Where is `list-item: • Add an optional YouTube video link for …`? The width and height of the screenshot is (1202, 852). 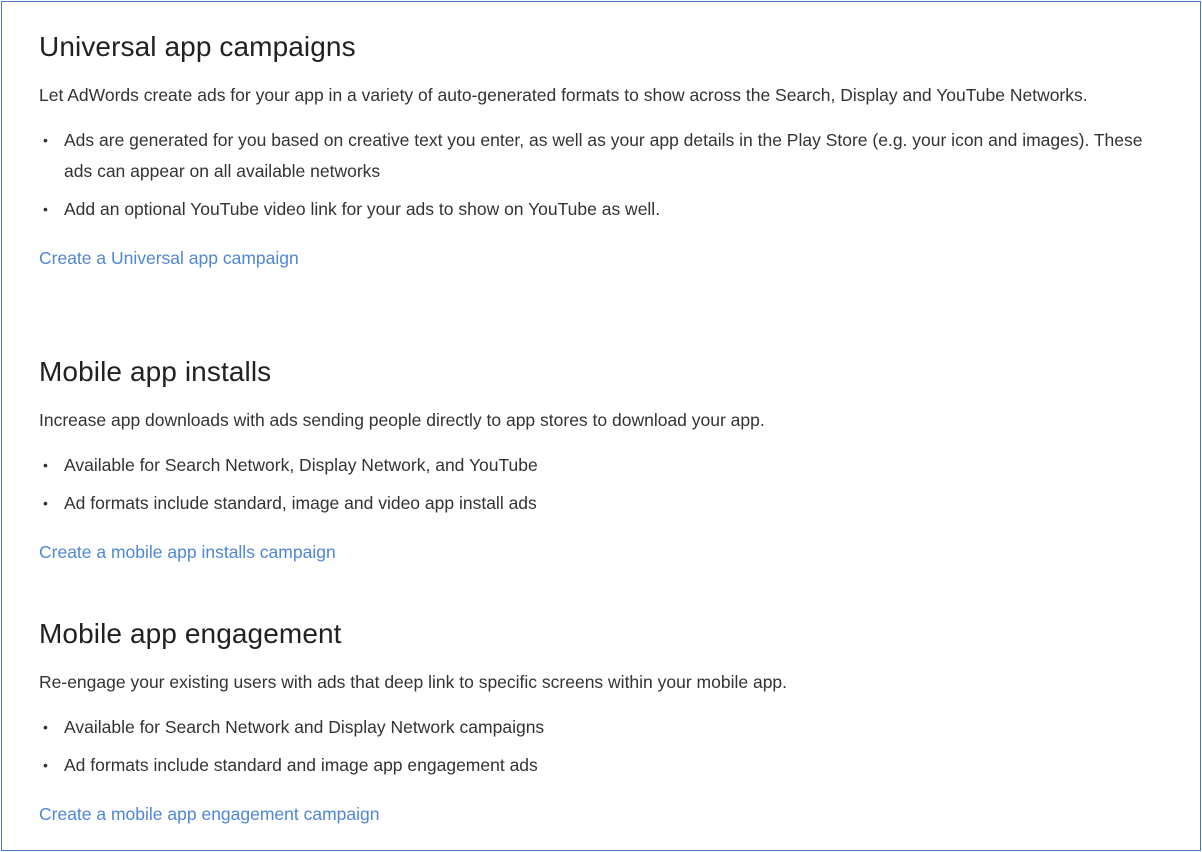 list-item: • Add an optional YouTube video link for … is located at coordinates (604, 209).